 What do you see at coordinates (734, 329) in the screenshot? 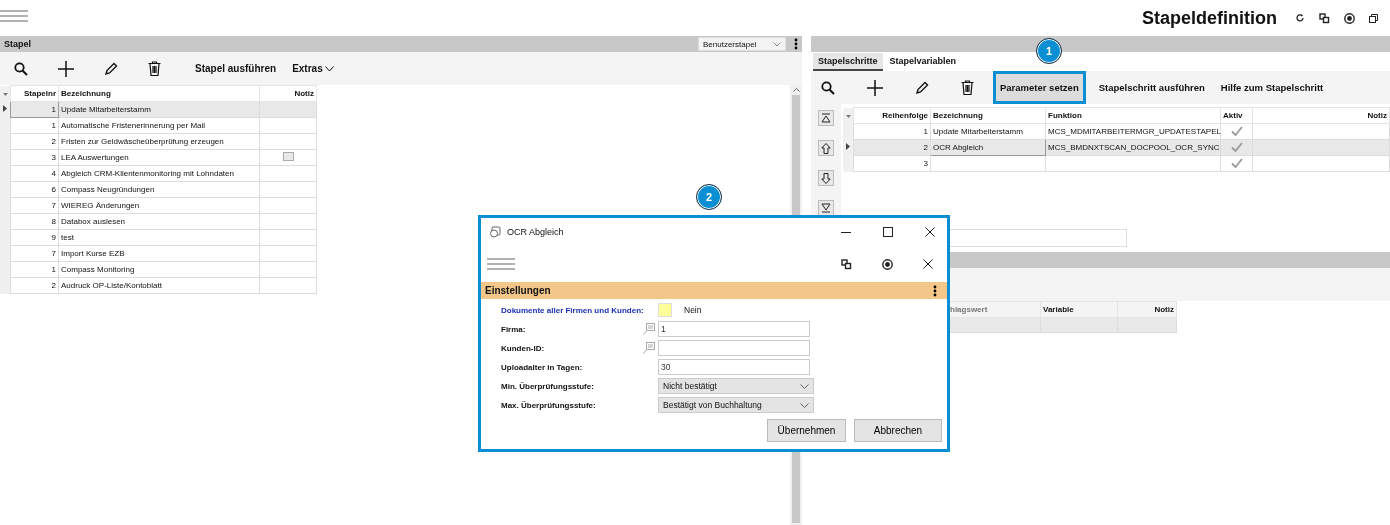
I see `input-field: 1` at bounding box center [734, 329].